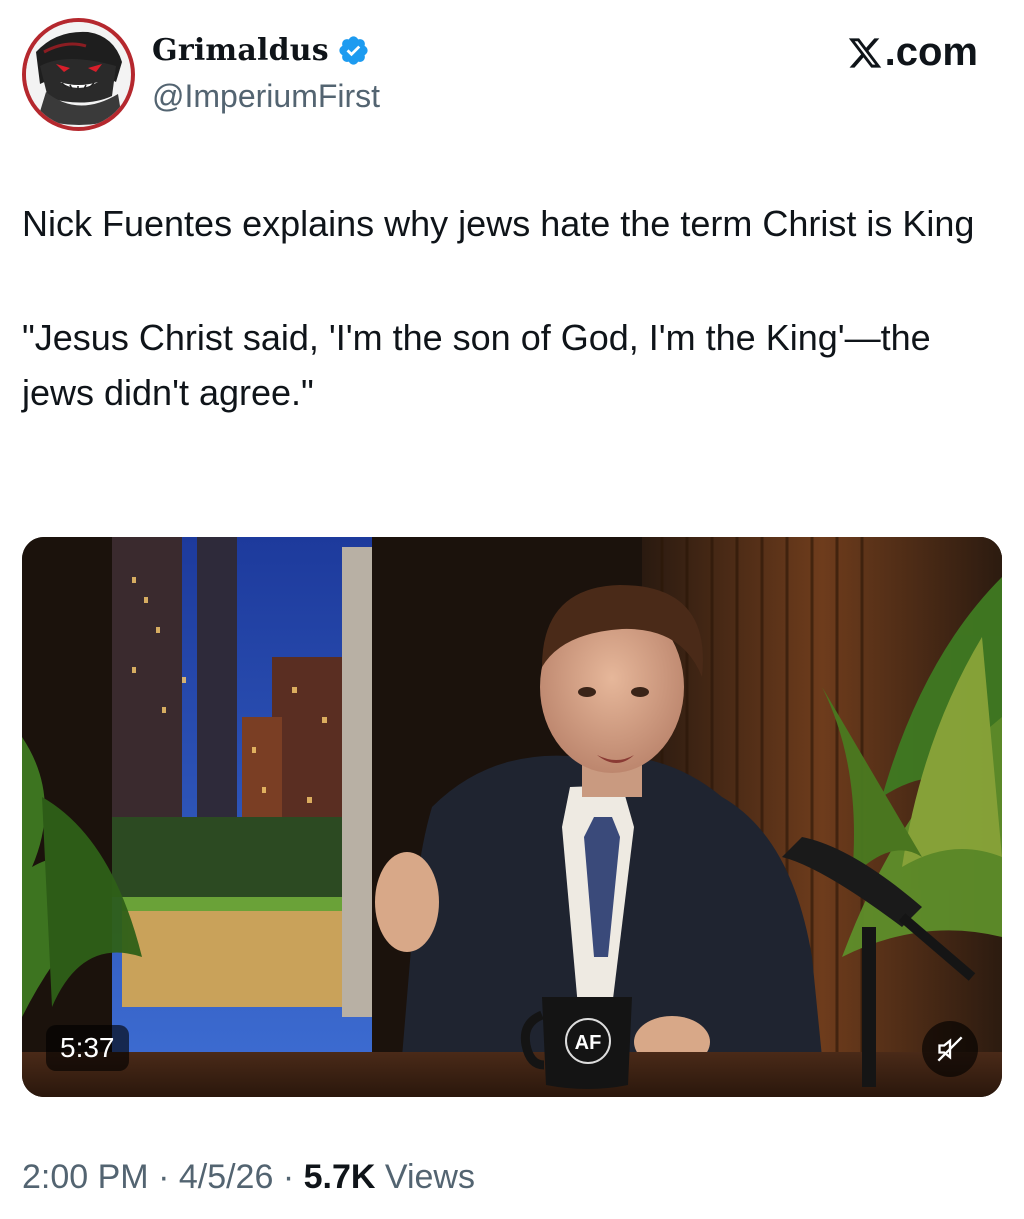 This screenshot has width=1024, height=1219. I want to click on author-block: Grimaldus @ImperiumFirst, so click(266, 71).